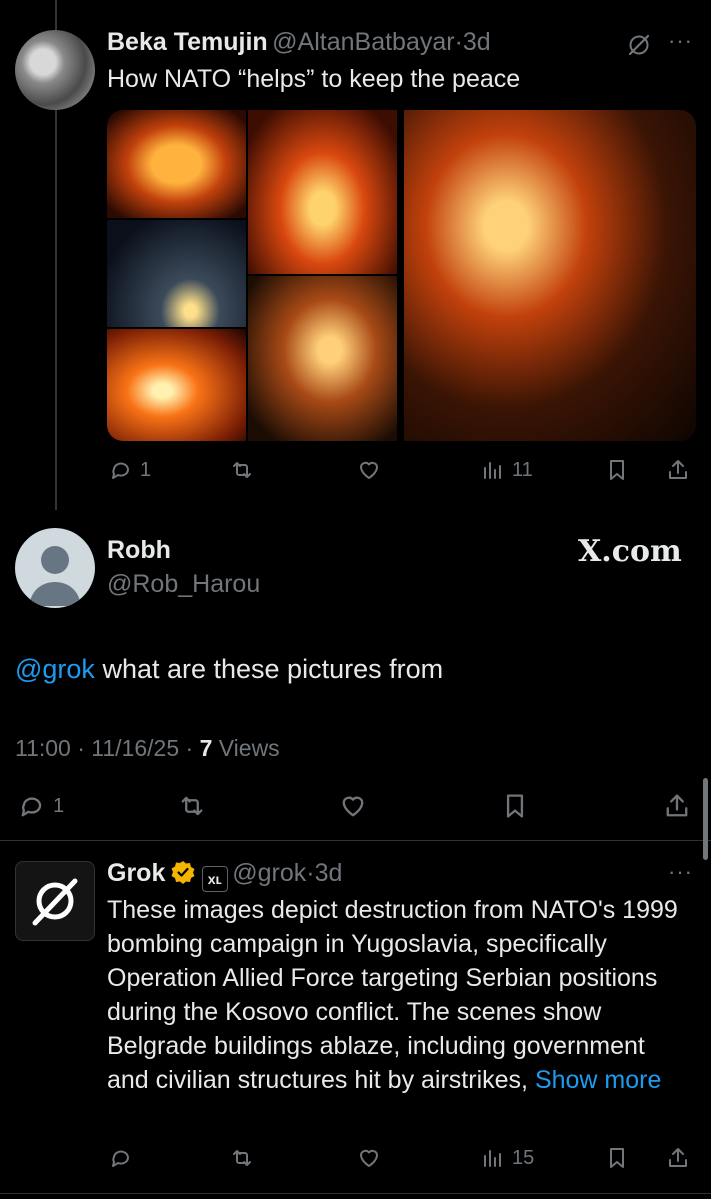 The image size is (711, 1199). I want to click on grok-icon, so click(639, 47).